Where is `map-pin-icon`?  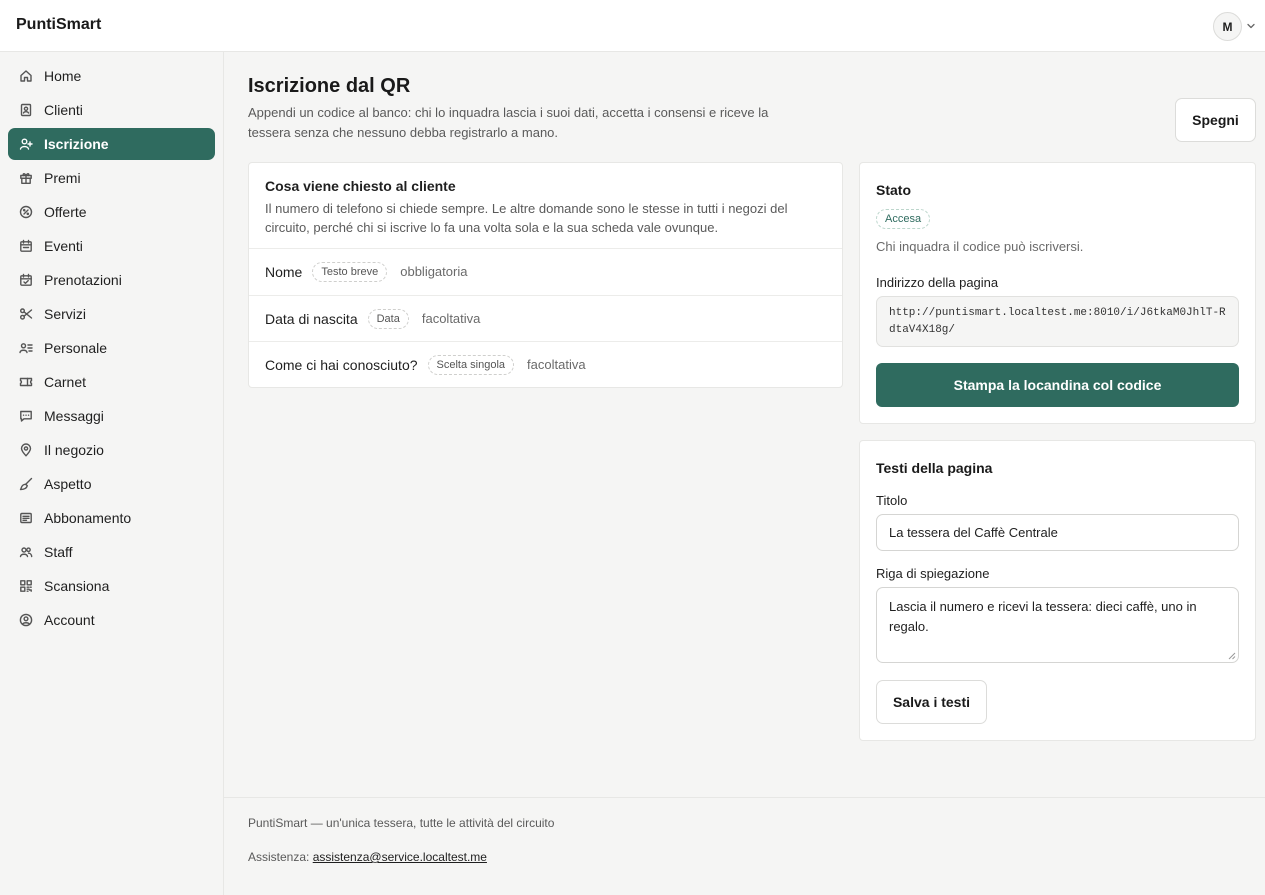
map-pin-icon is located at coordinates (26, 450).